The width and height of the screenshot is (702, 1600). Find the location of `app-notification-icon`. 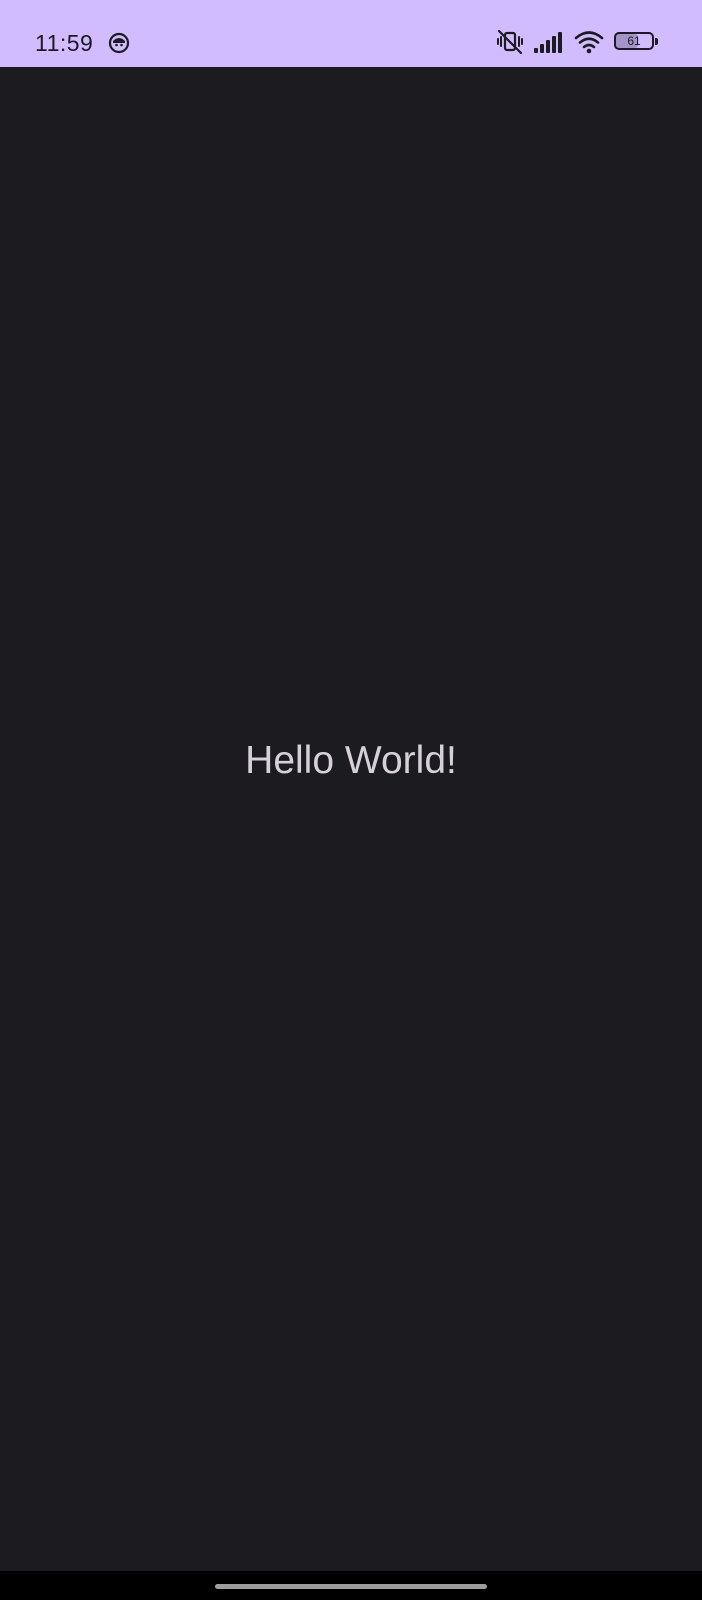

app-notification-icon is located at coordinates (119, 43).